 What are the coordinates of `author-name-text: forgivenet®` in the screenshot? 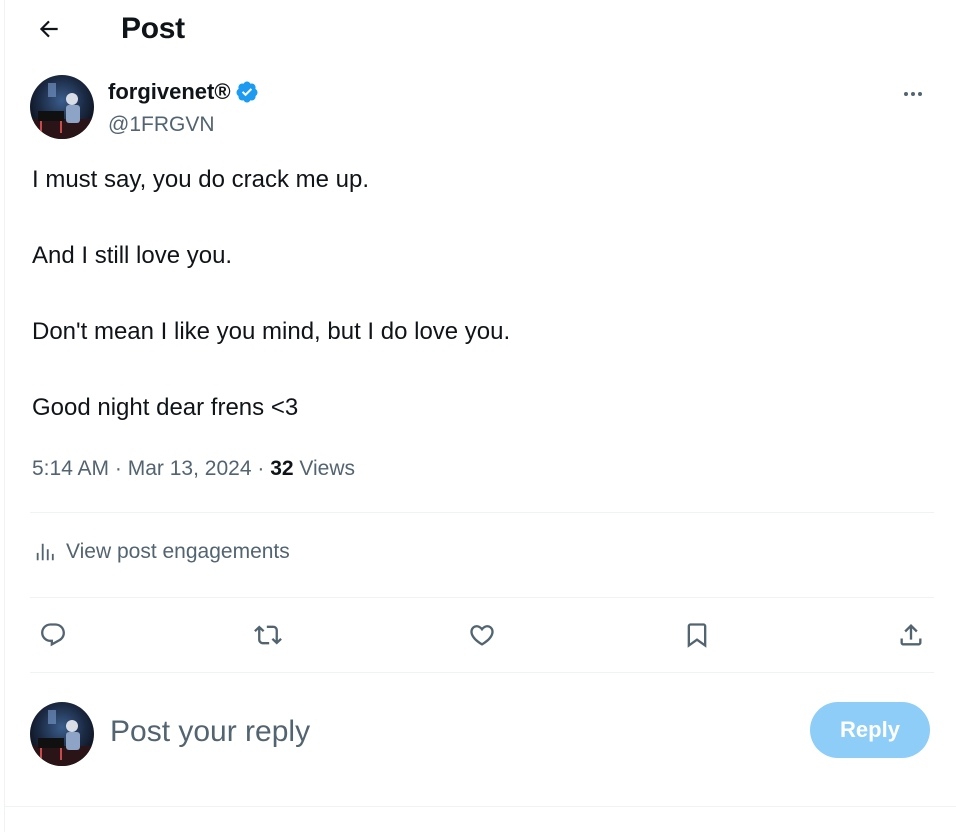 It's located at (169, 91).